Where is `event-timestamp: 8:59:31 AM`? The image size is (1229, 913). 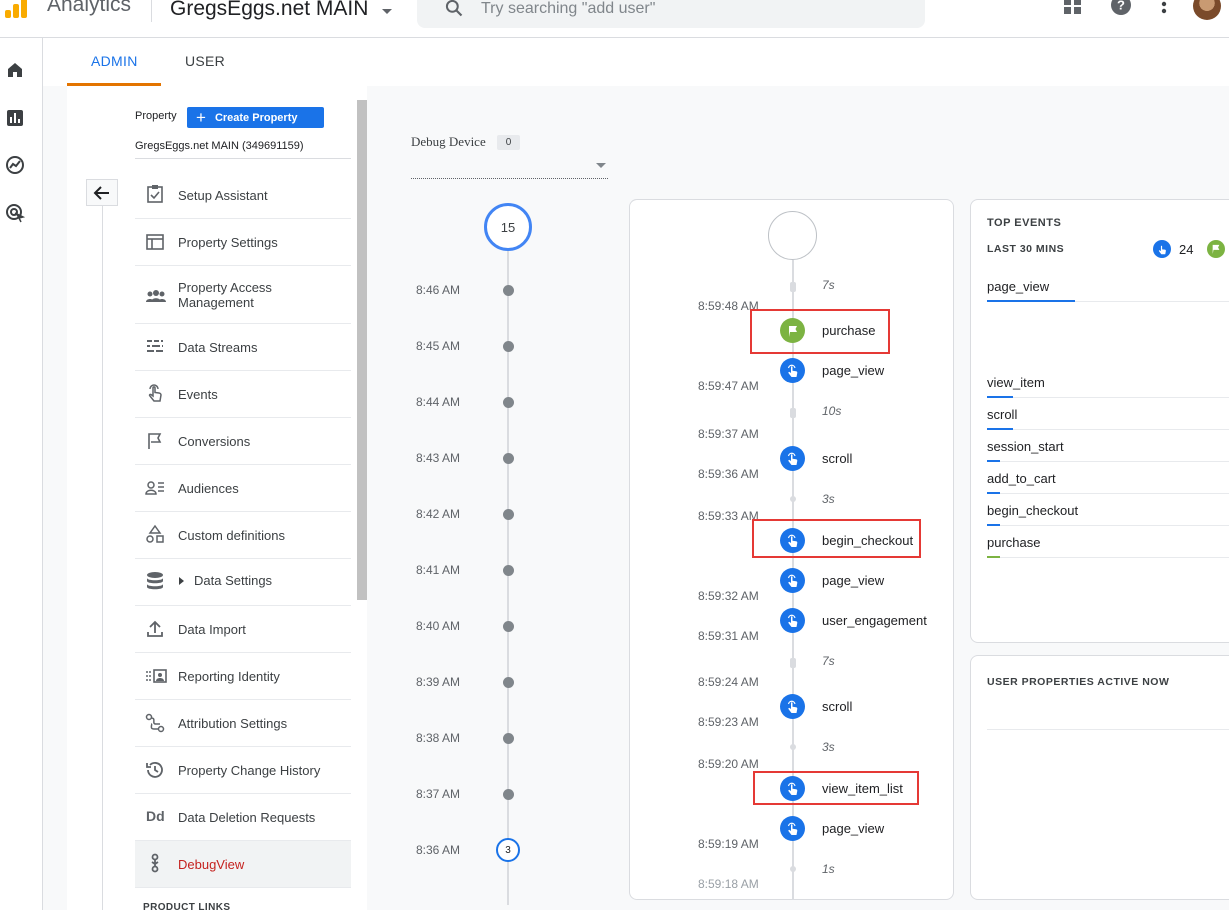 event-timestamp: 8:59:31 AM is located at coordinates (728, 636).